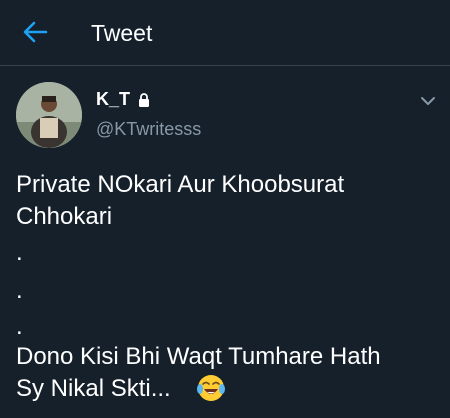  I want to click on face-with-tears-of-joy-icon, so click(211, 388).